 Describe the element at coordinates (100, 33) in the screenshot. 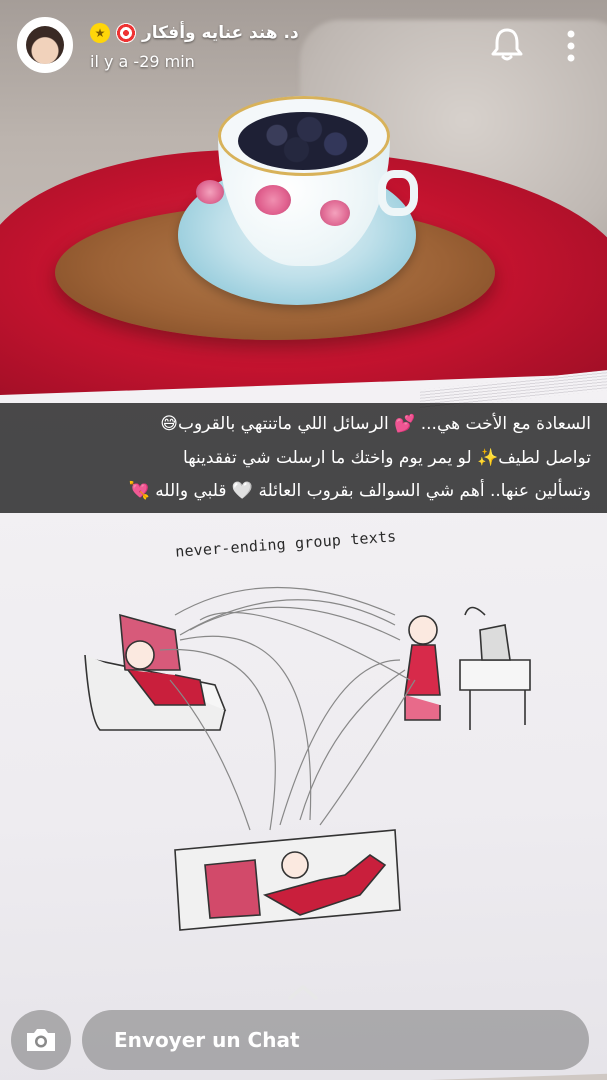

I see `star-badge-icon: ★` at that location.